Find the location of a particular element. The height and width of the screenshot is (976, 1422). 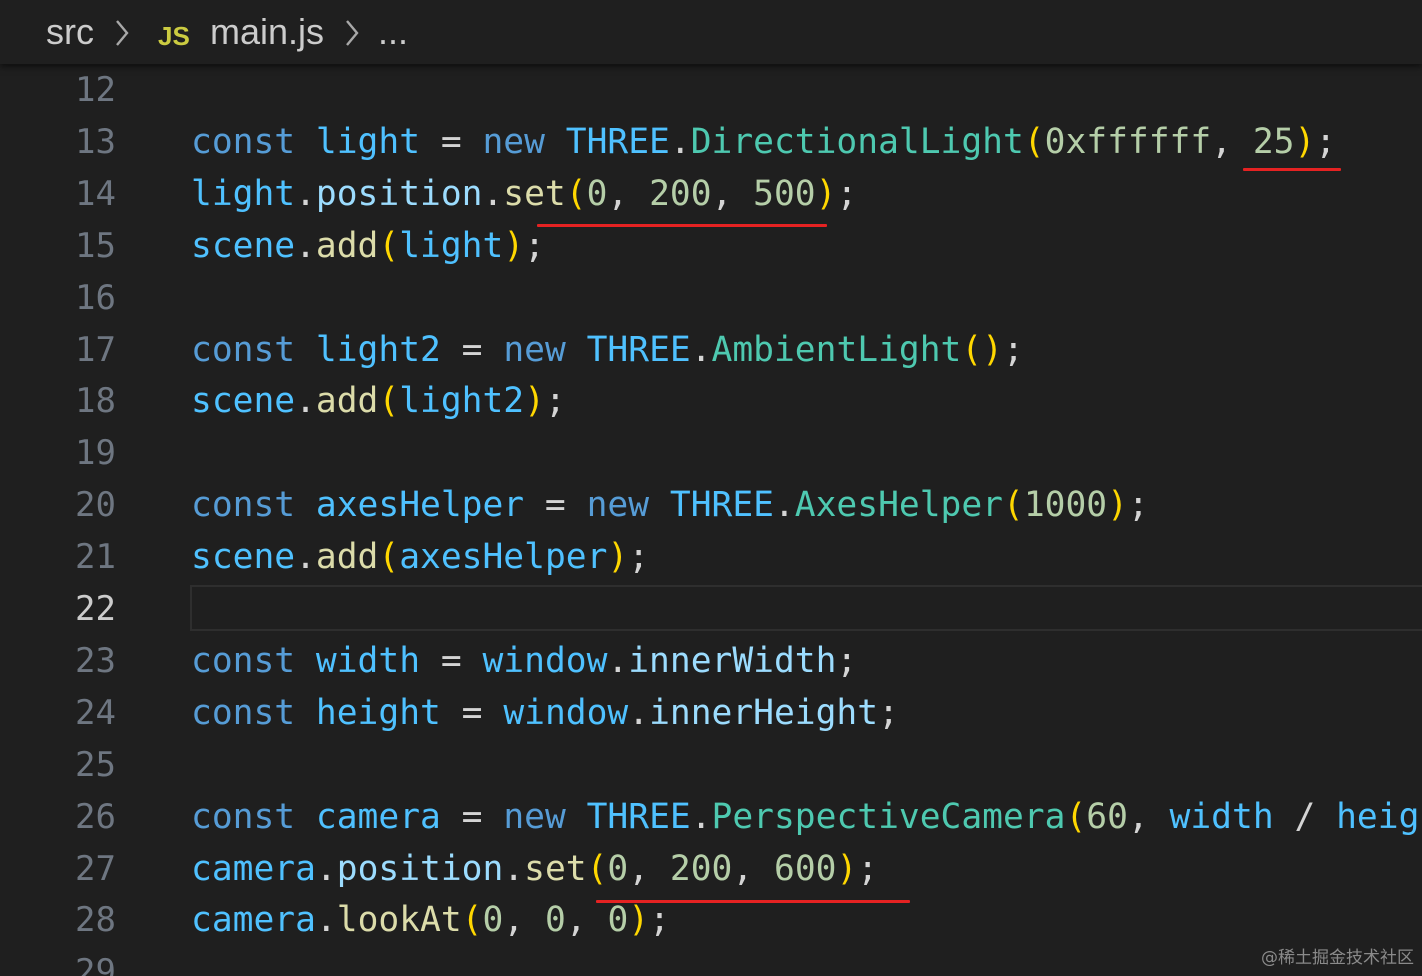

code-text: camera.position.set(0, 200, 600); is located at coordinates (534, 869).